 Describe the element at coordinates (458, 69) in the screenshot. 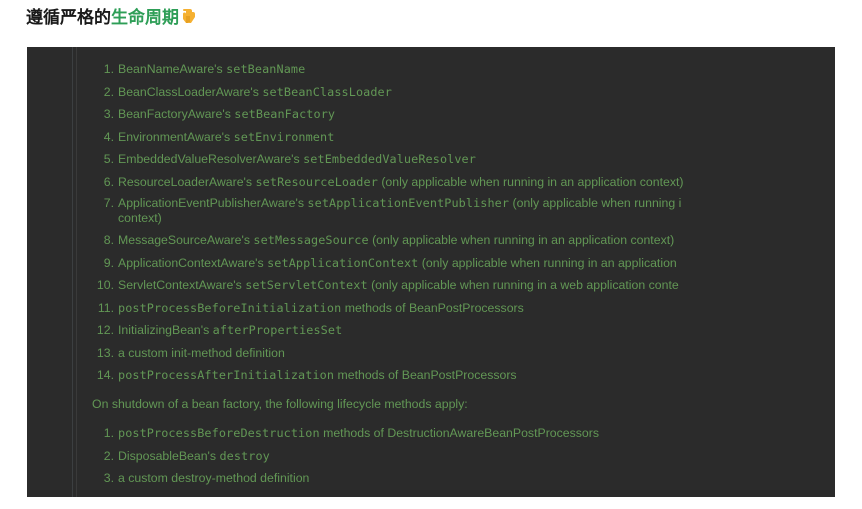

I see `list-item: 1. BeanNameAware's setBeanName` at that location.